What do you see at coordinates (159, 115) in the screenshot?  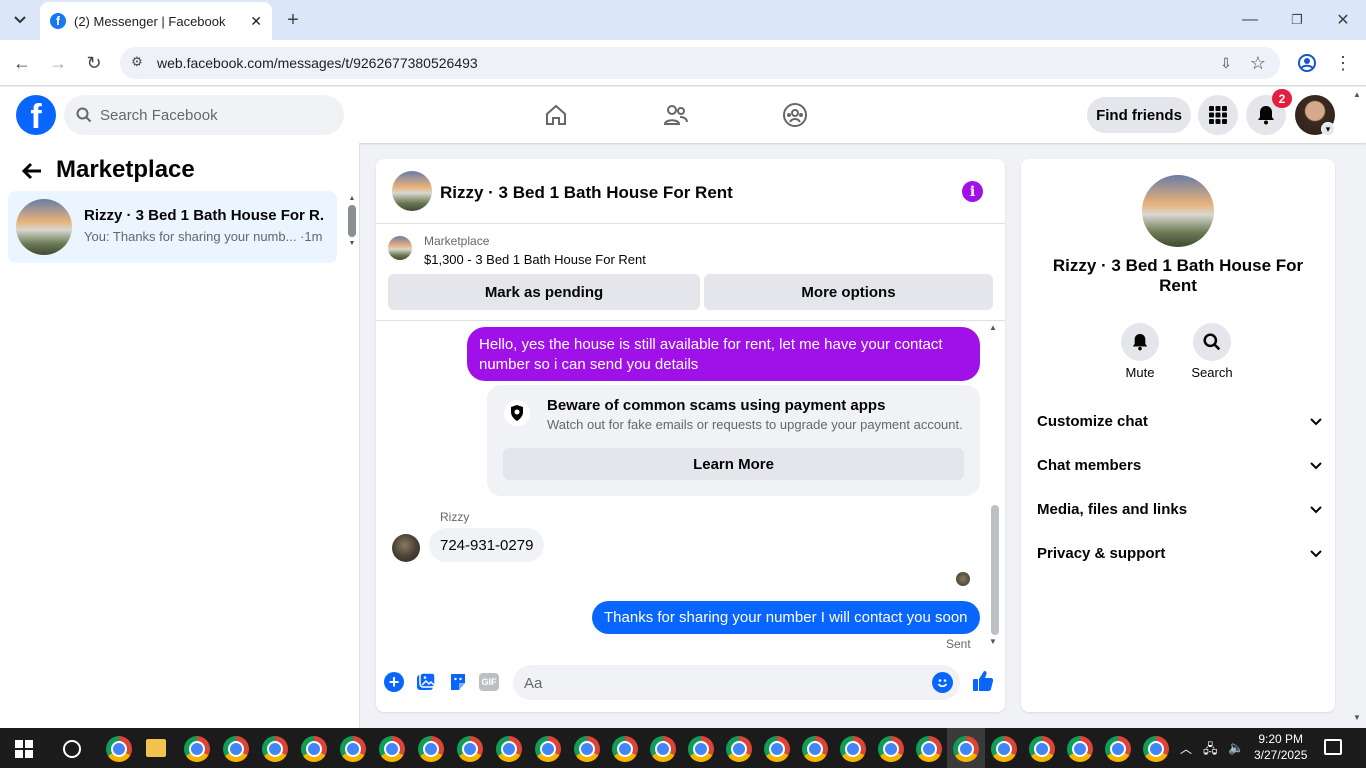 I see `search-placeholder: Search Facebook` at bounding box center [159, 115].